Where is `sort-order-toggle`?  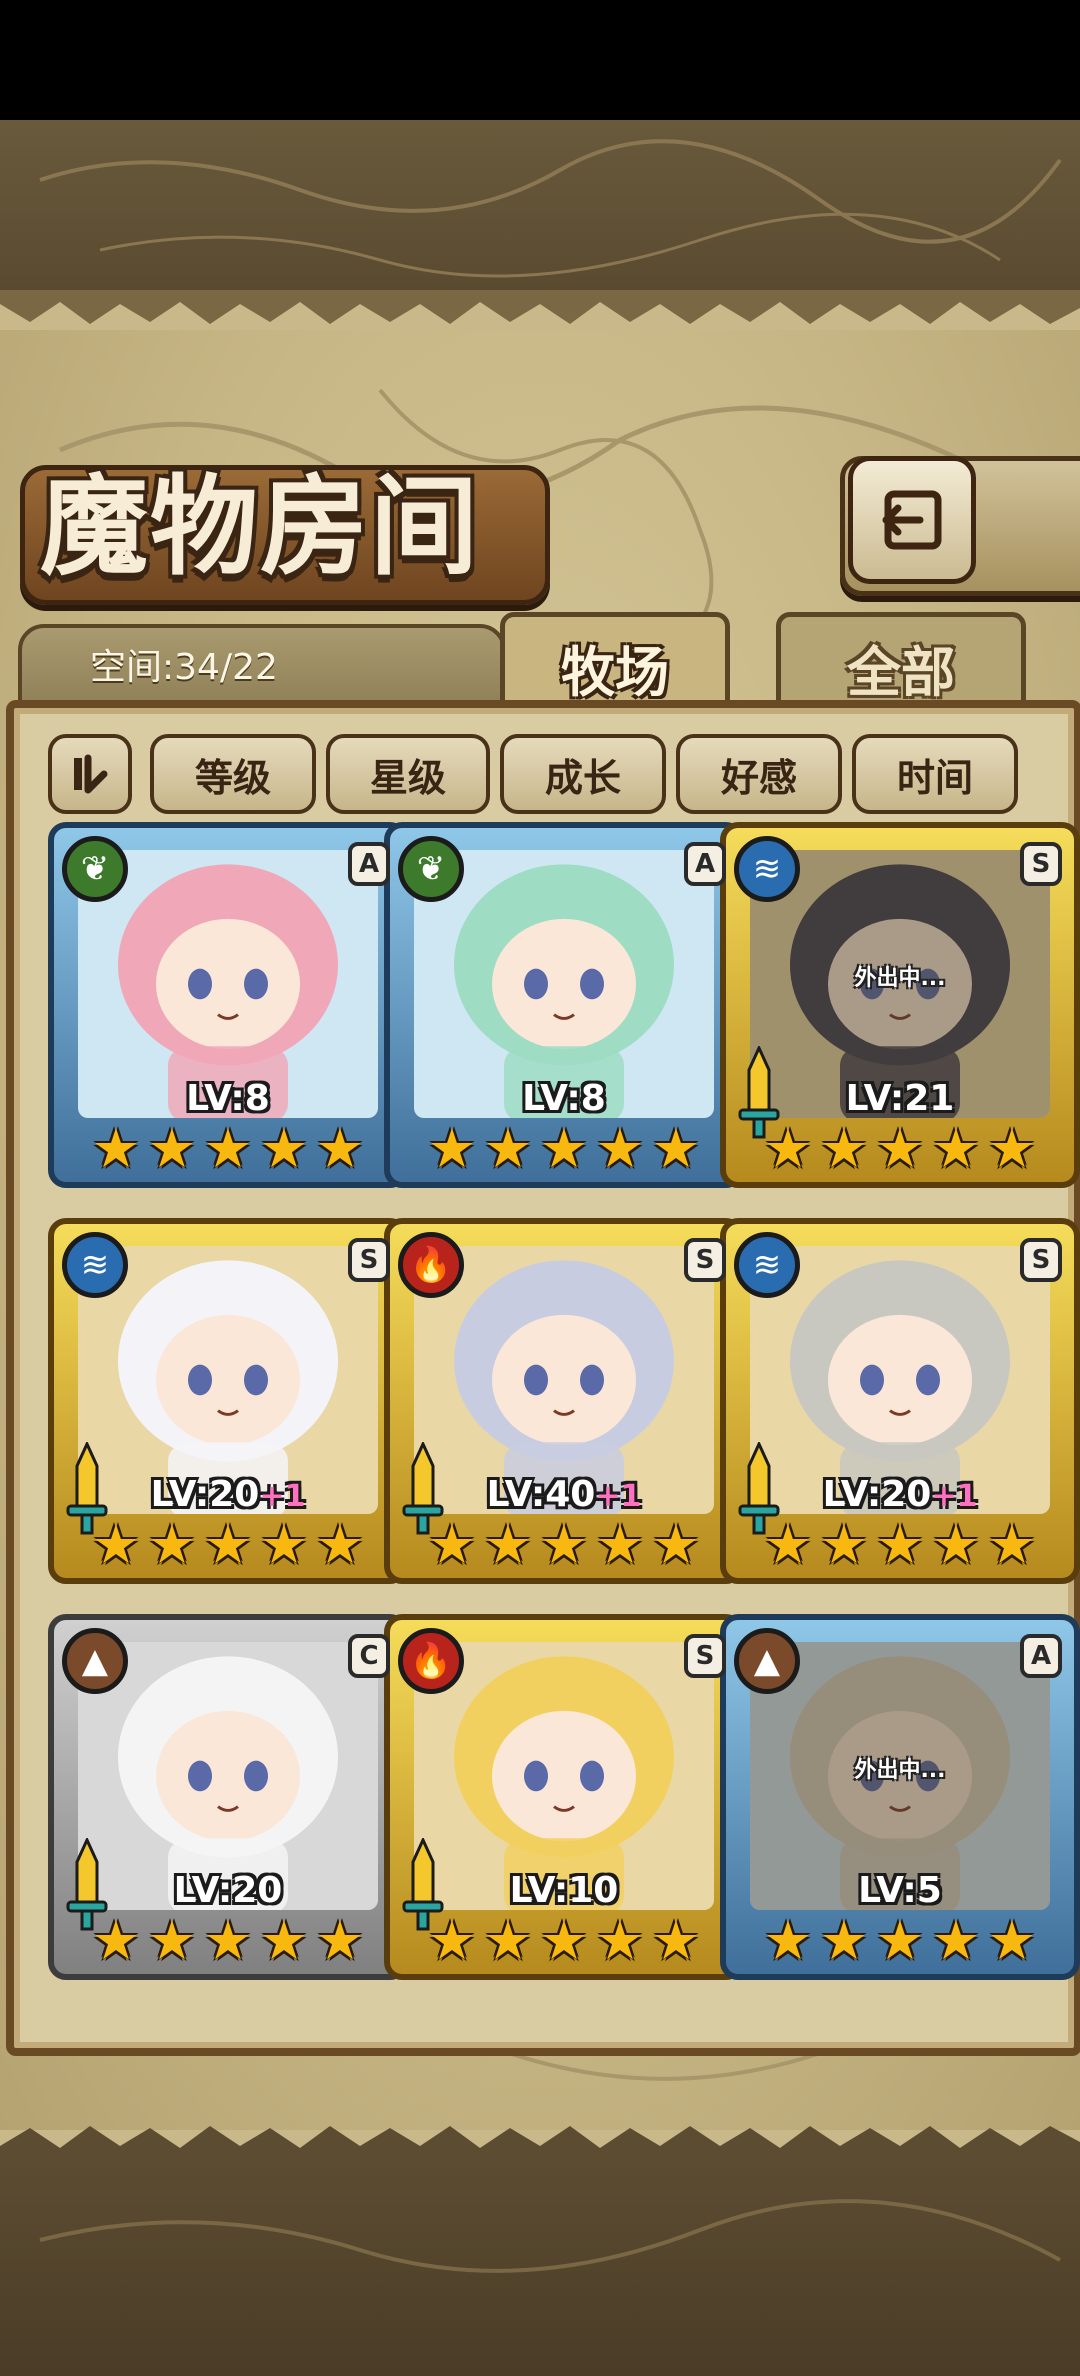
sort-order-toggle is located at coordinates (90, 774).